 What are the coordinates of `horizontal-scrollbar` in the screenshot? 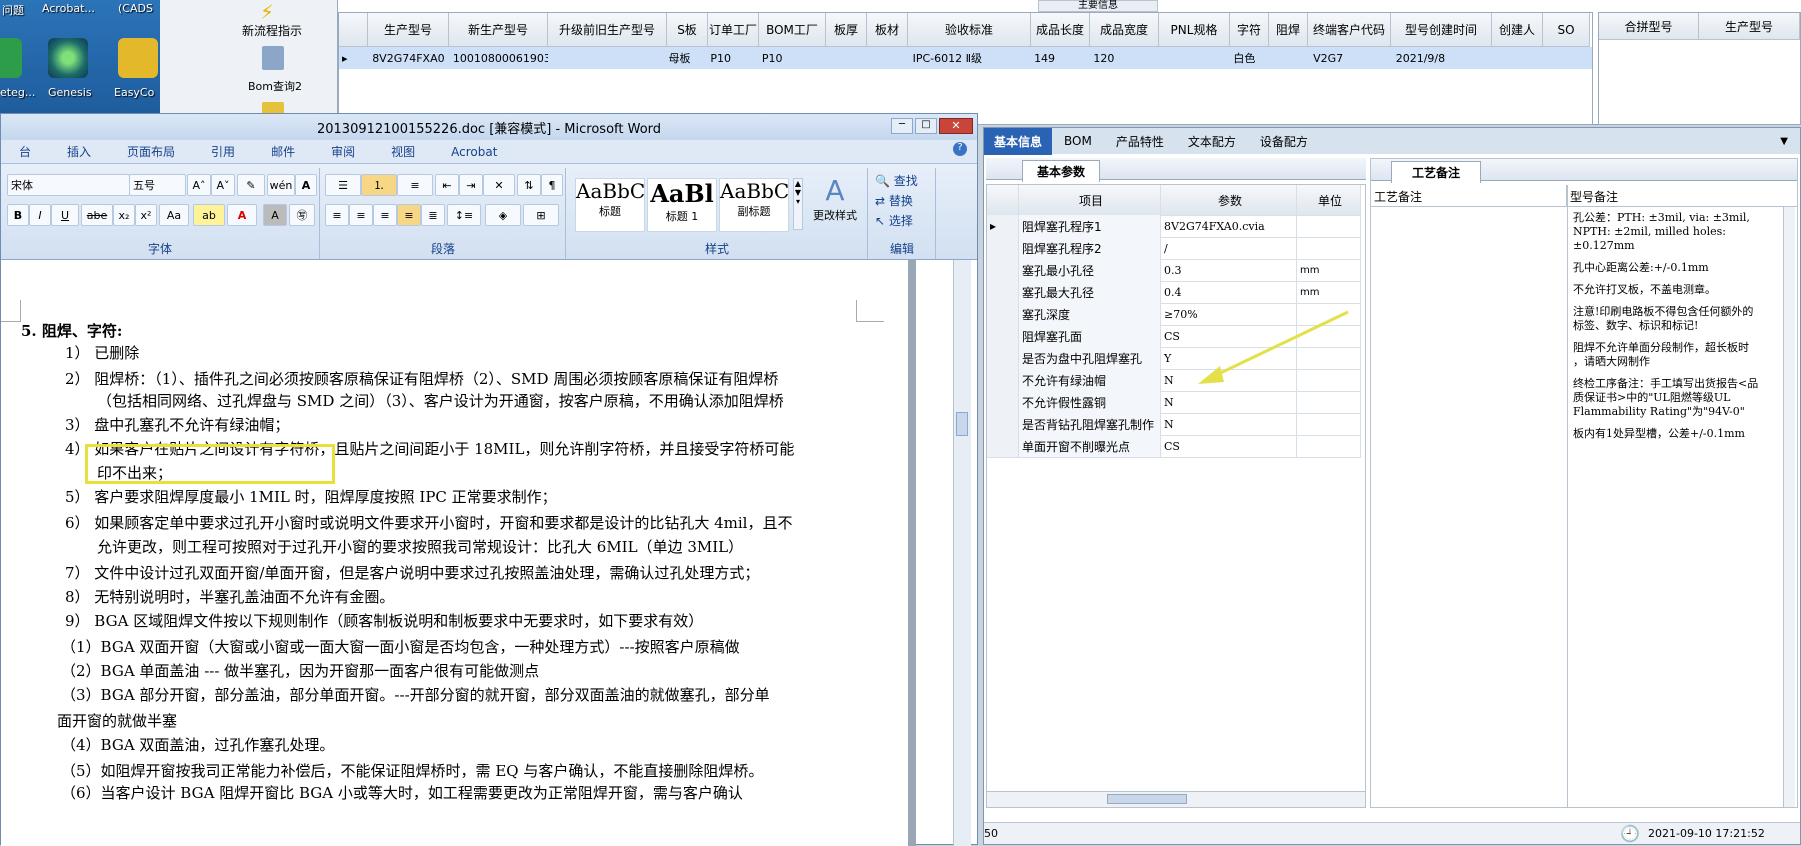 It's located at (1176, 799).